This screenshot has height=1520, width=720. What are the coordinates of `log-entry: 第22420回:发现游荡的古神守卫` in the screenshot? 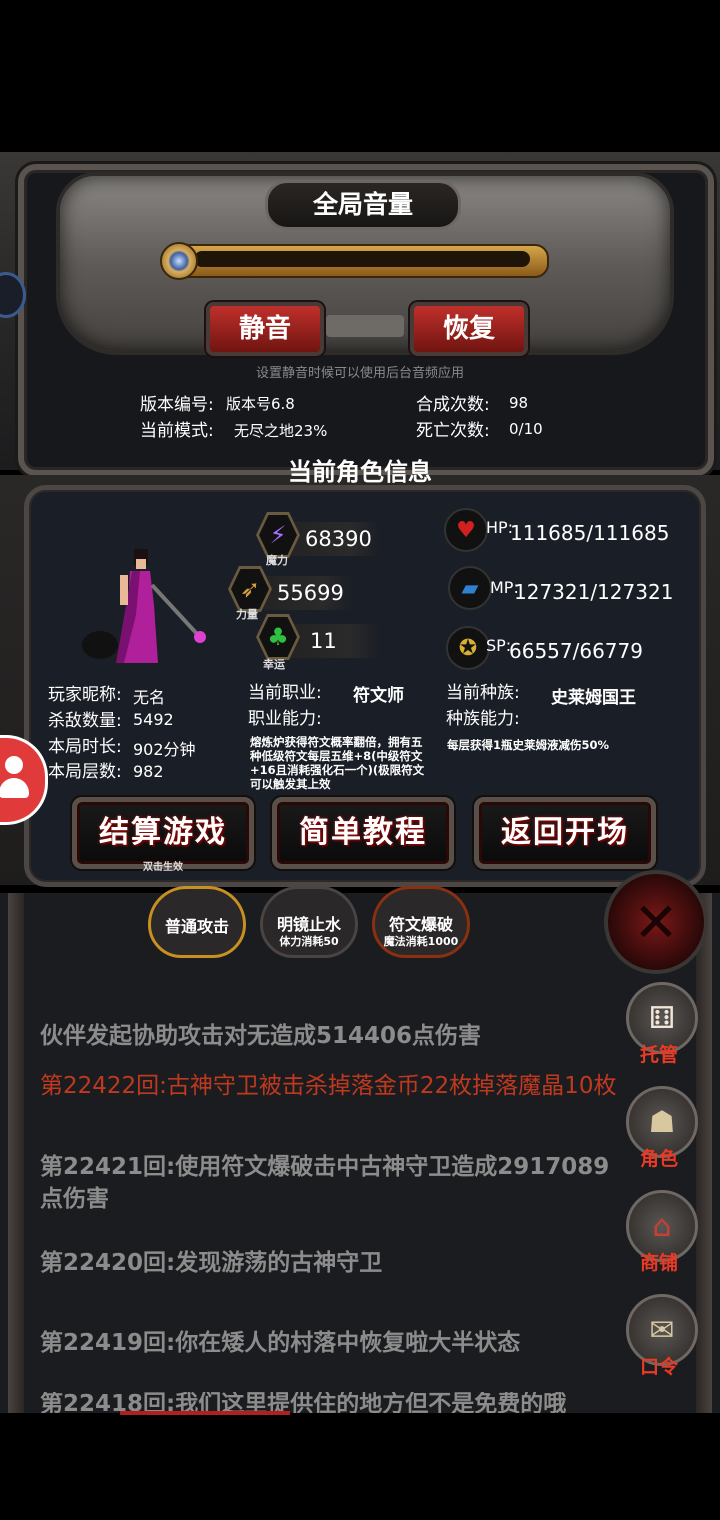 It's located at (330, 1263).